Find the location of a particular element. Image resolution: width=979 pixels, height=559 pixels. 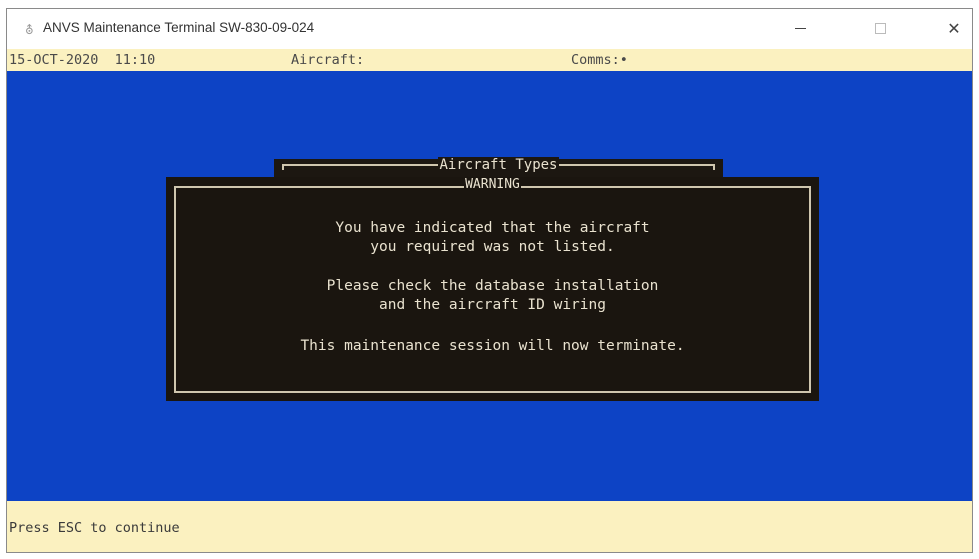

close-icon: ✕ is located at coordinates (954, 28).